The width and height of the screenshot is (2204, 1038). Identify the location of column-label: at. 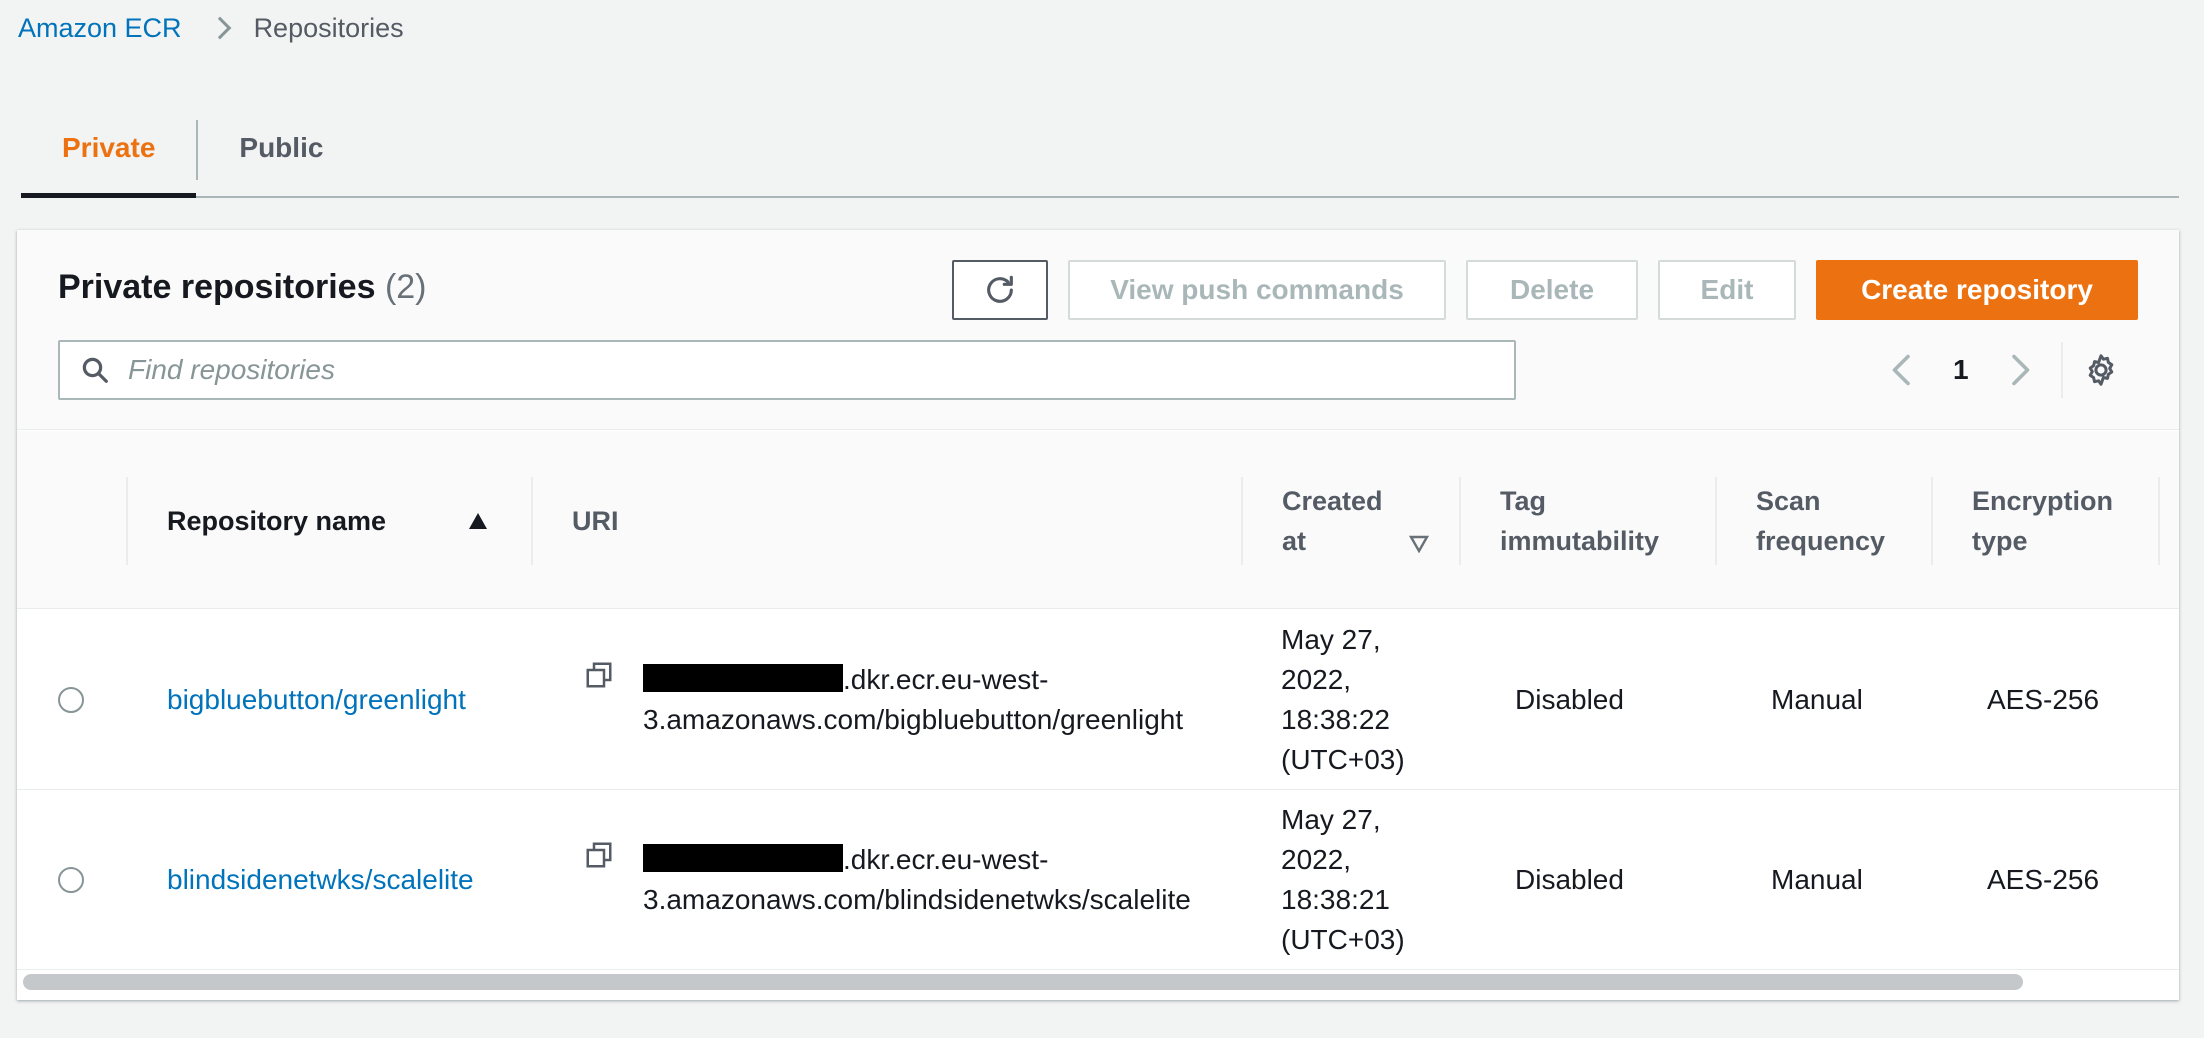
(1294, 541).